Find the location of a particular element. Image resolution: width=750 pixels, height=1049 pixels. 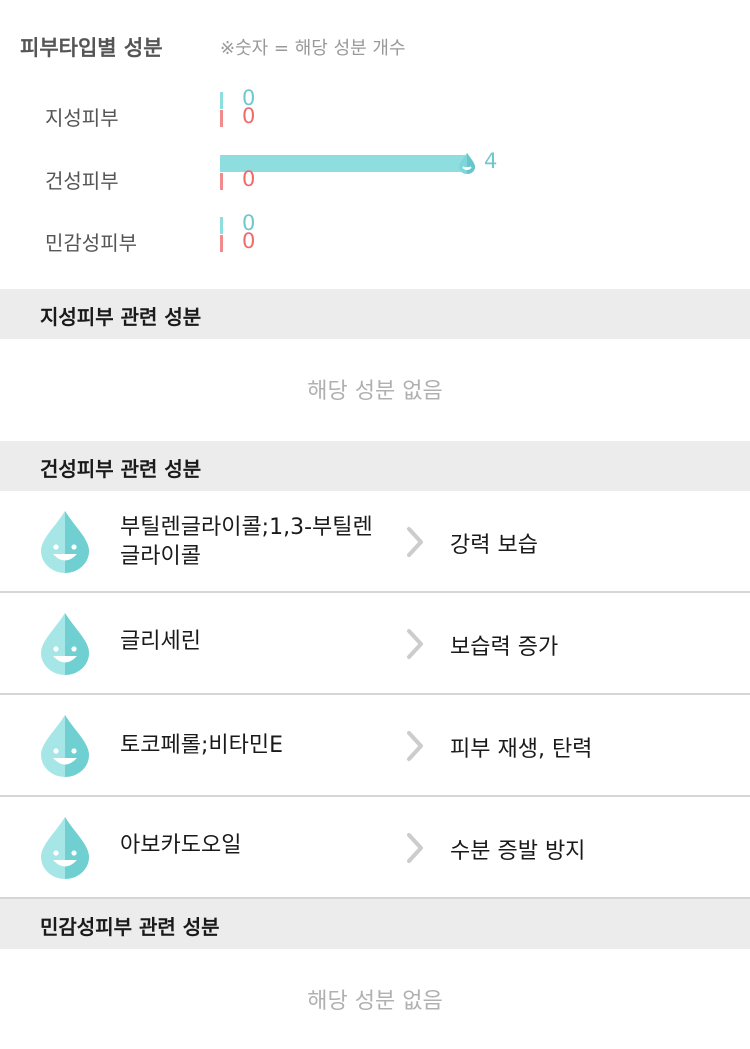

skin-label: 민감성피부 is located at coordinates (91, 243).